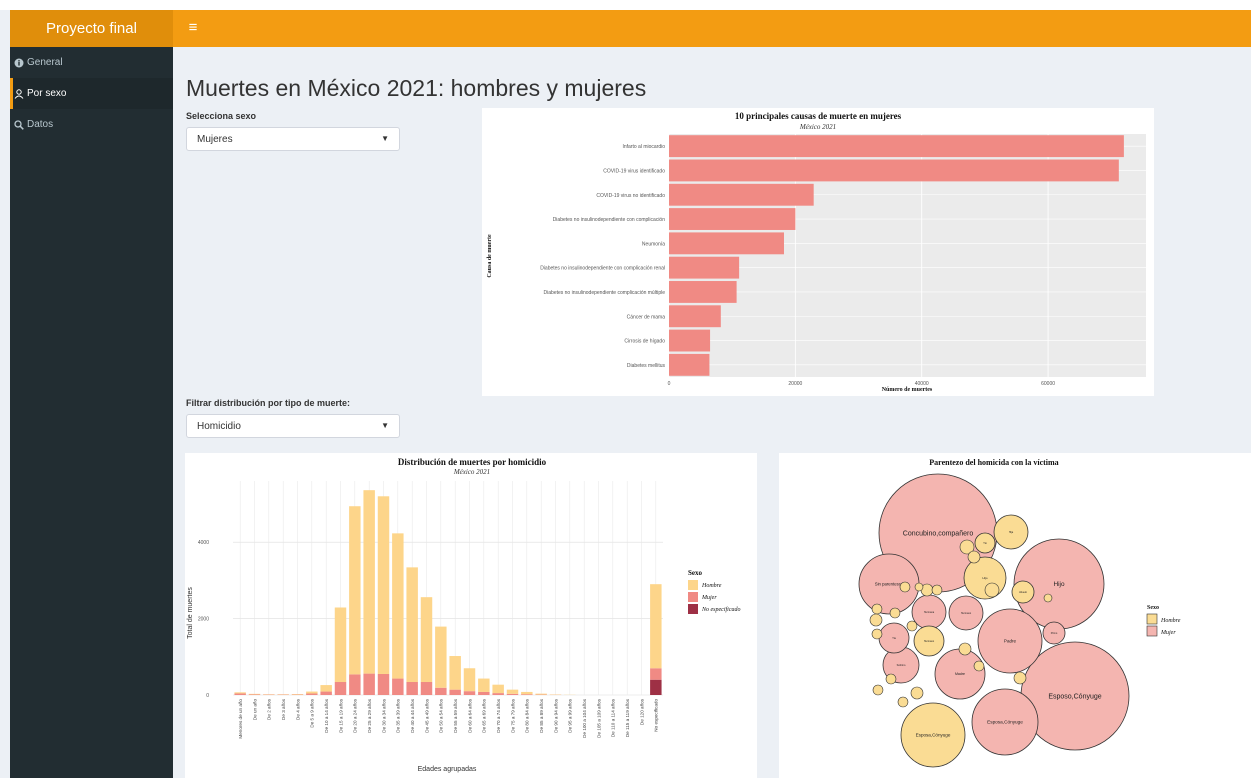 The height and width of the screenshot is (778, 1251). What do you see at coordinates (297, 709) in the screenshot?
I see `x-tick-label: De 4 años` at bounding box center [297, 709].